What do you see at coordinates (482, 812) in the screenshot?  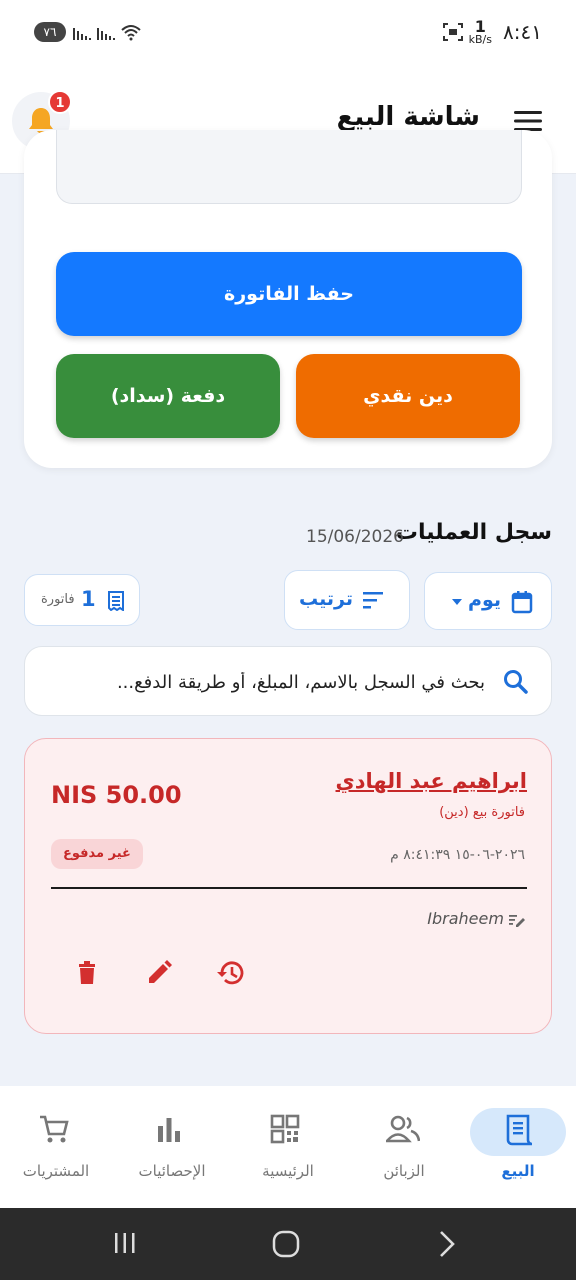 I see `invoice-type: فاتورة بيع (دين)` at bounding box center [482, 812].